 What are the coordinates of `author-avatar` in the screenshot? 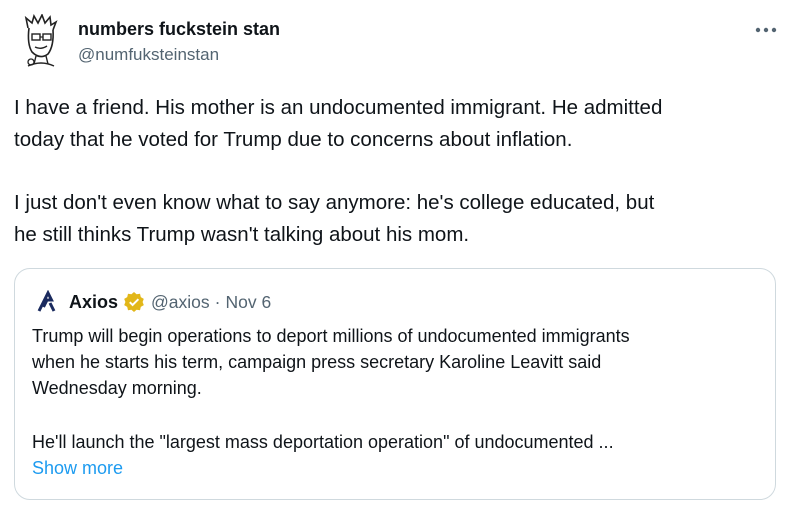 It's located at (41, 41).